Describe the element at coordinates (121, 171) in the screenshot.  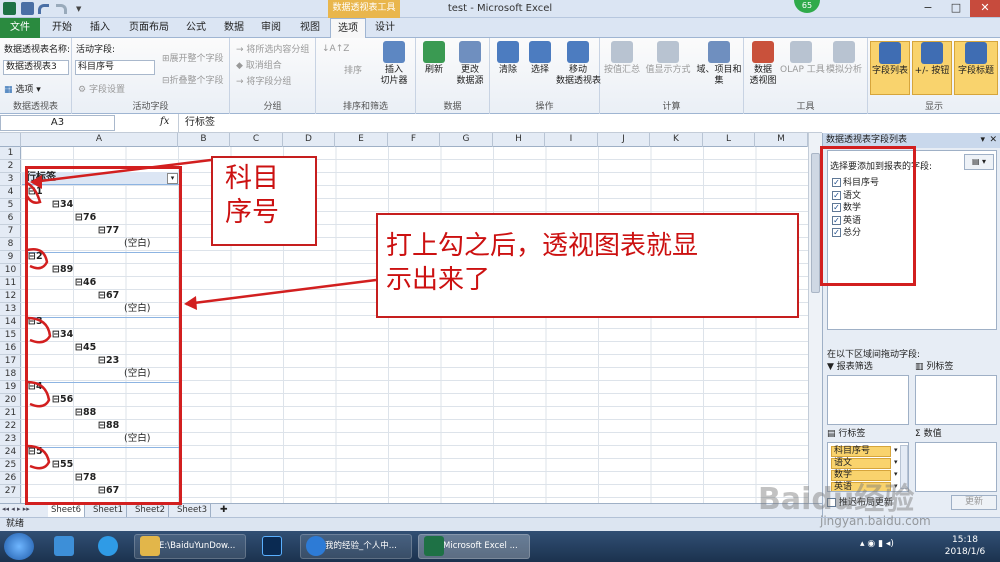
I see `arrow-to-row-header` at that location.